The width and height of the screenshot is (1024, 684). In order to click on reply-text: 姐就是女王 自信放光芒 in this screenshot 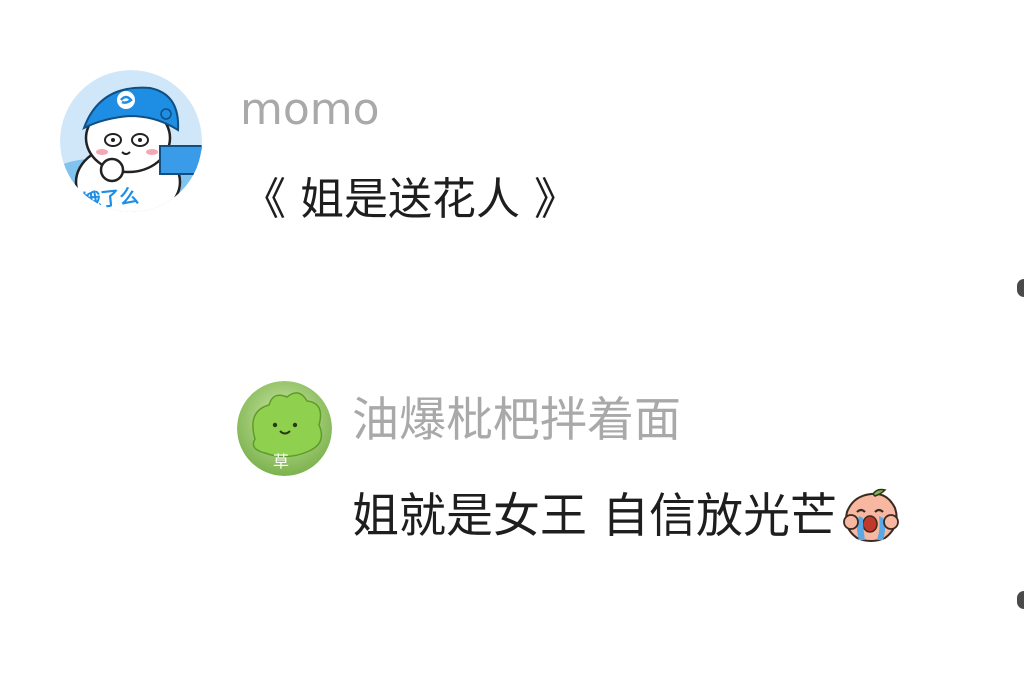, I will do `click(594, 516)`.